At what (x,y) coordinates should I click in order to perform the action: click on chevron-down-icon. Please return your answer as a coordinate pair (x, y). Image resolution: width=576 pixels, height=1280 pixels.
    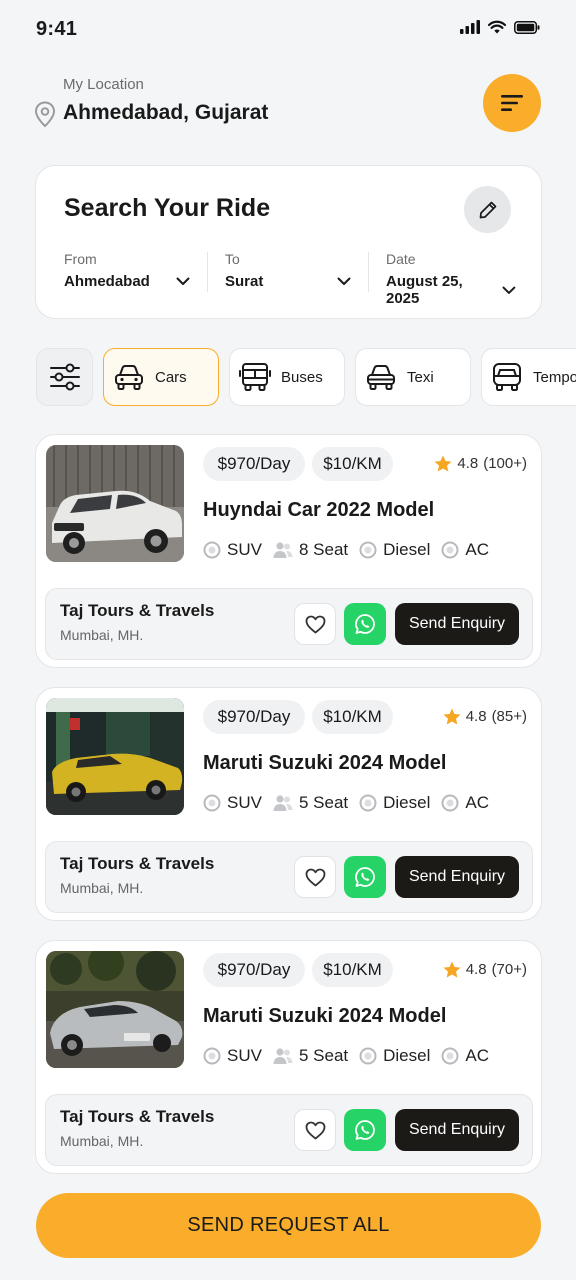
    Looking at the image, I should click on (509, 290).